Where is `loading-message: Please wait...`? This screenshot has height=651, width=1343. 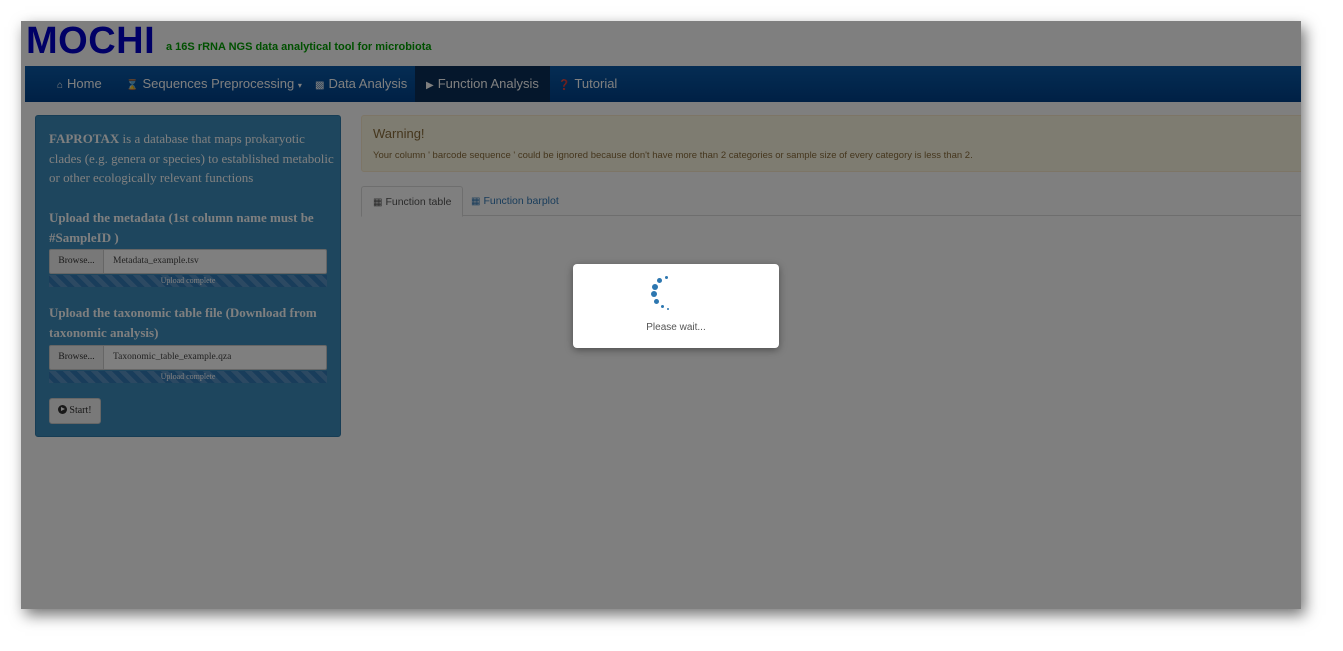 loading-message: Please wait... is located at coordinates (676, 327).